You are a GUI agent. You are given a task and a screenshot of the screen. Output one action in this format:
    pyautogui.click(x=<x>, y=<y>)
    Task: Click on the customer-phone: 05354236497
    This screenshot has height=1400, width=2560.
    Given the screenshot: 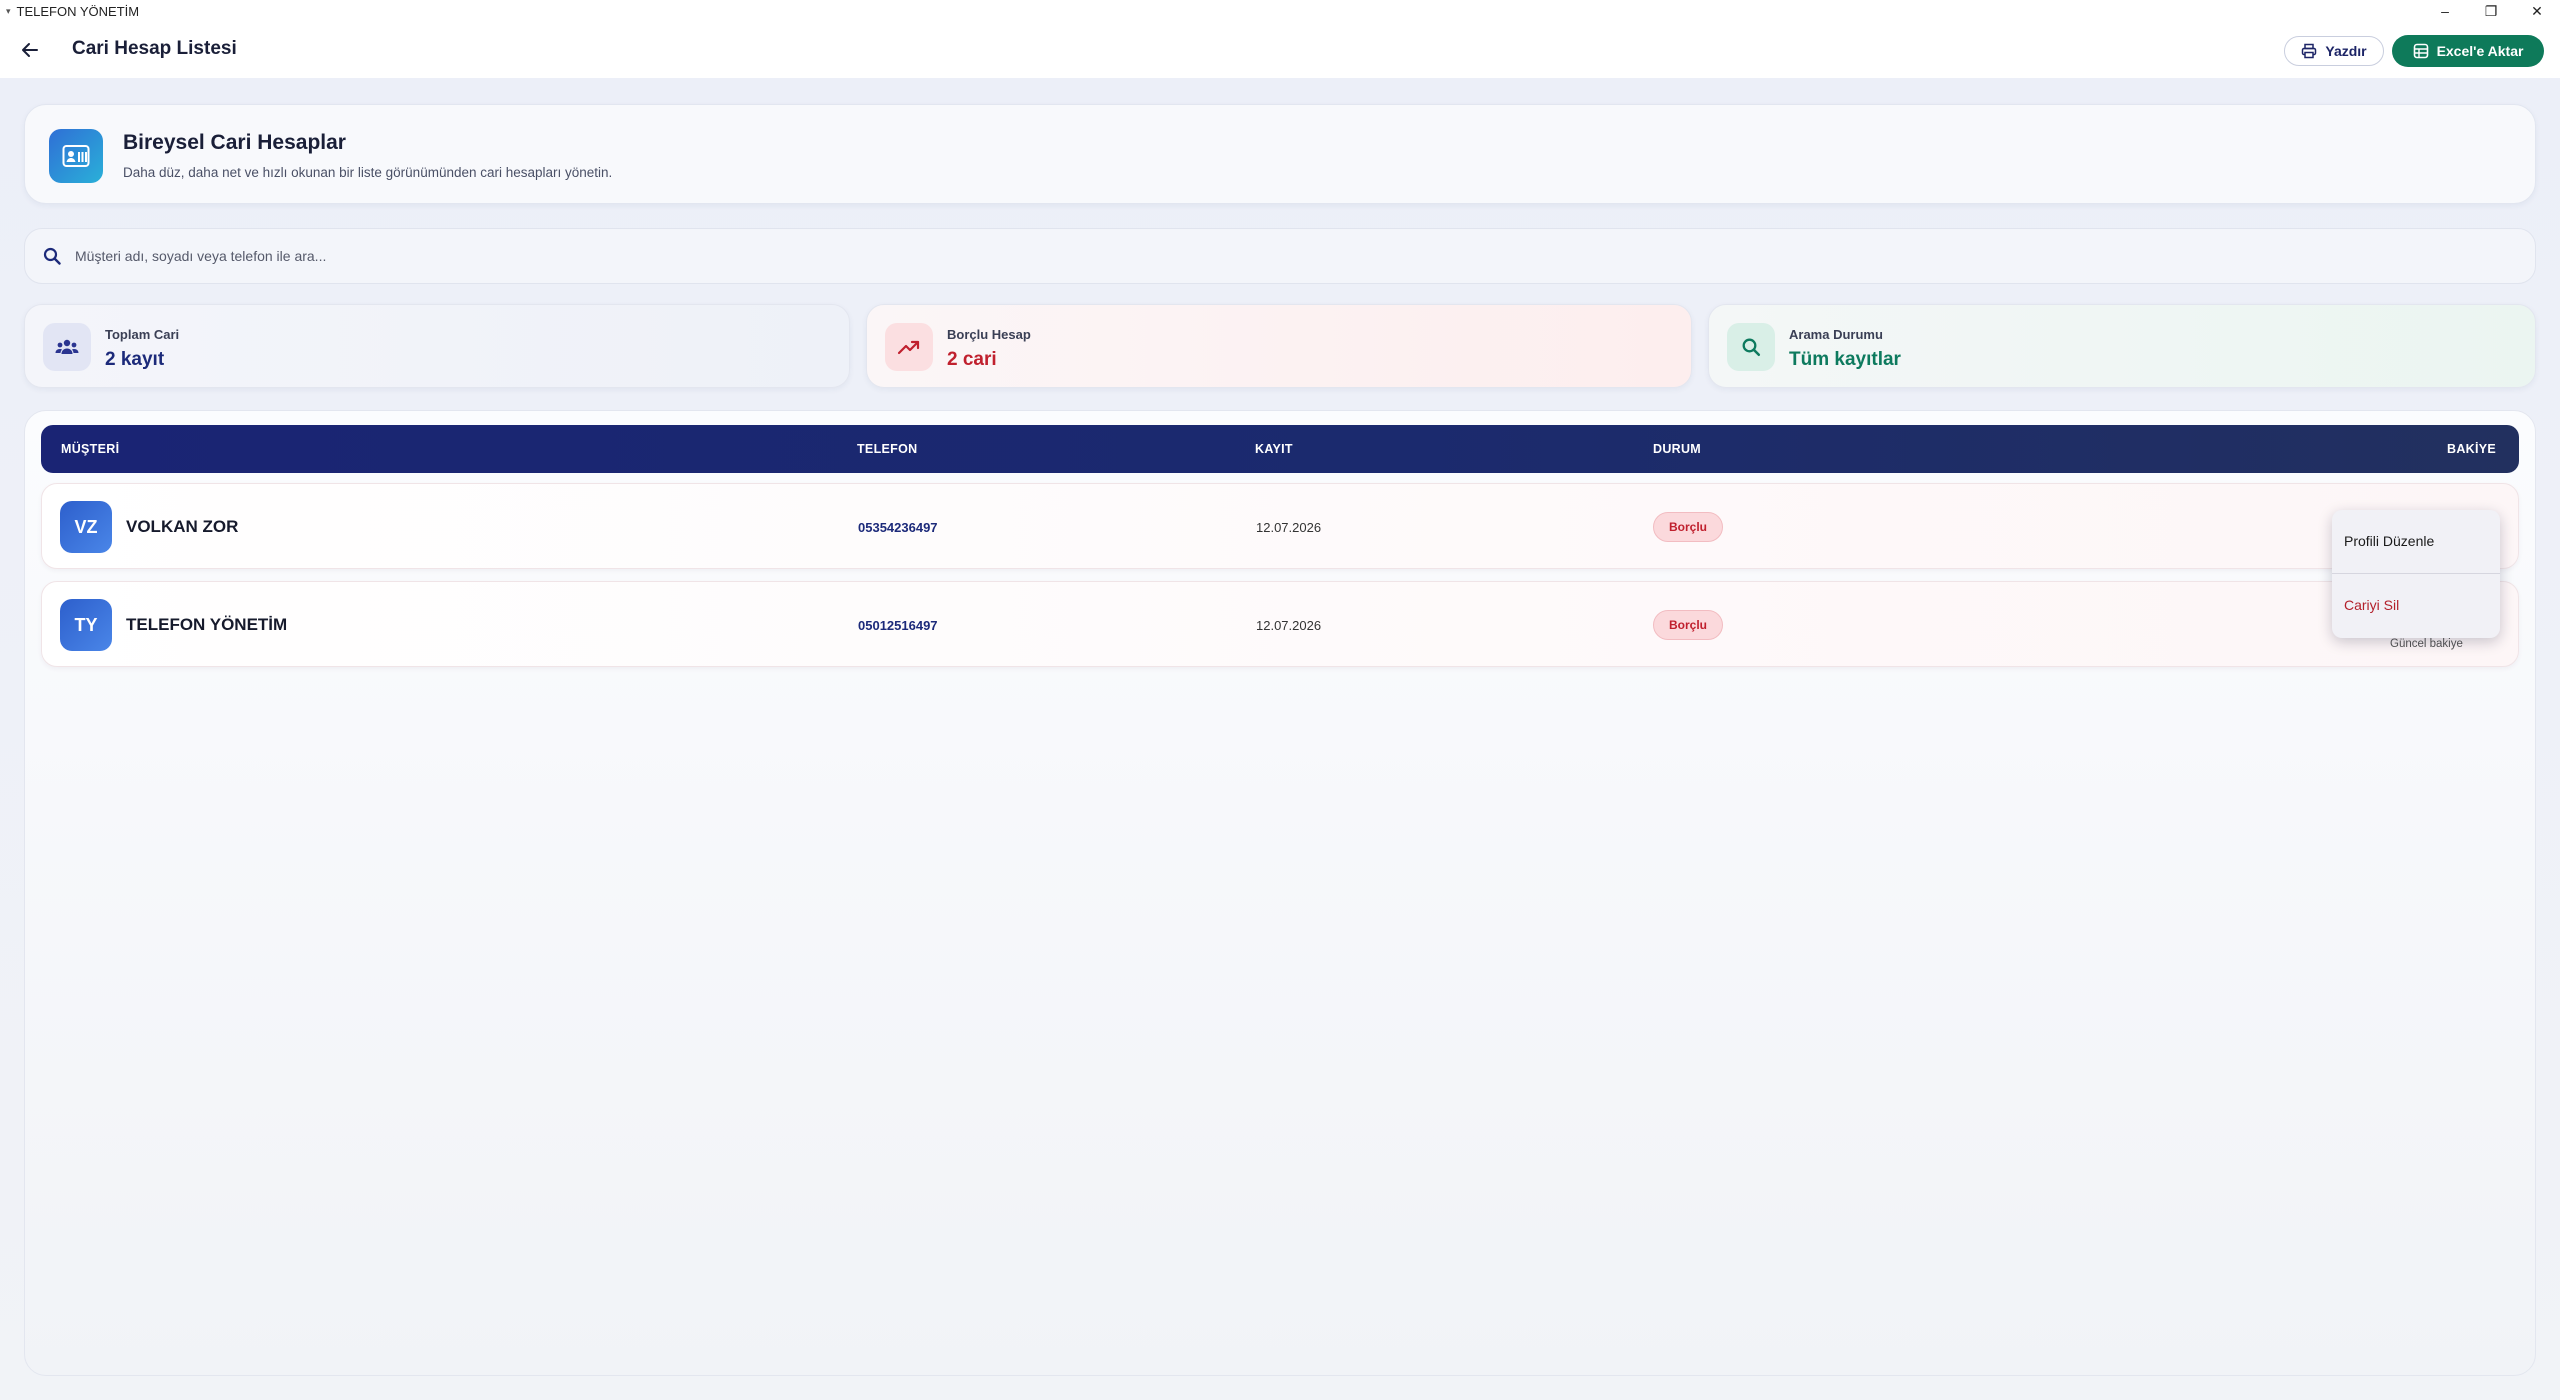 What is the action you would take?
    pyautogui.click(x=898, y=527)
    